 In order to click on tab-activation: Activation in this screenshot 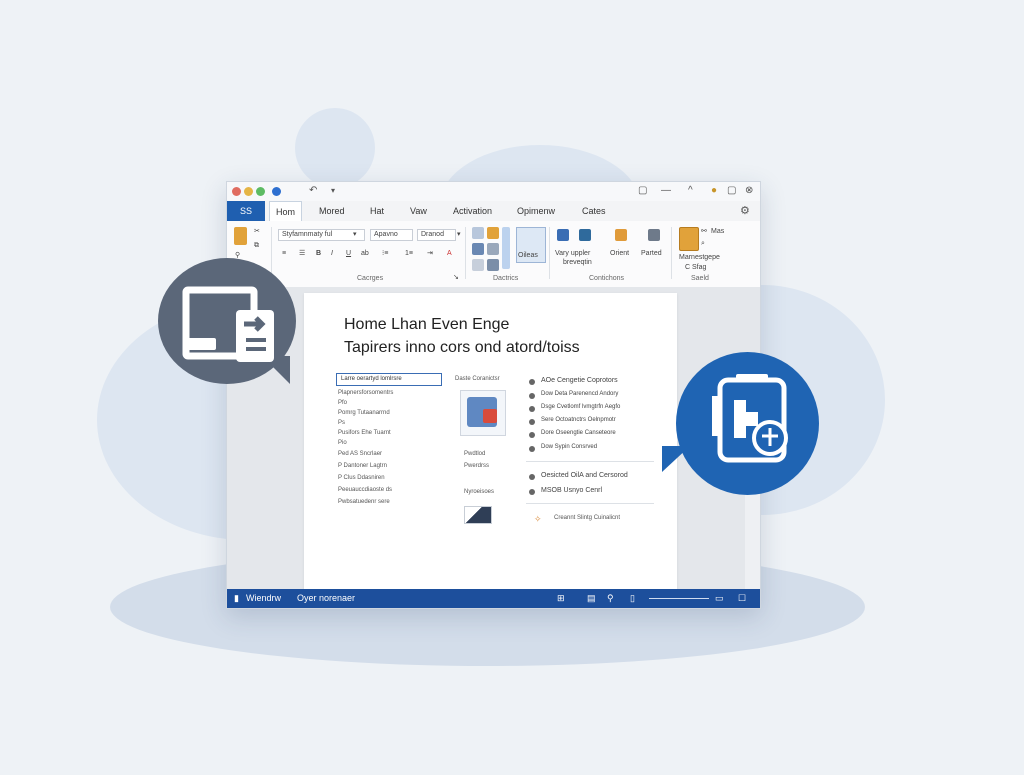, I will do `click(472, 211)`.